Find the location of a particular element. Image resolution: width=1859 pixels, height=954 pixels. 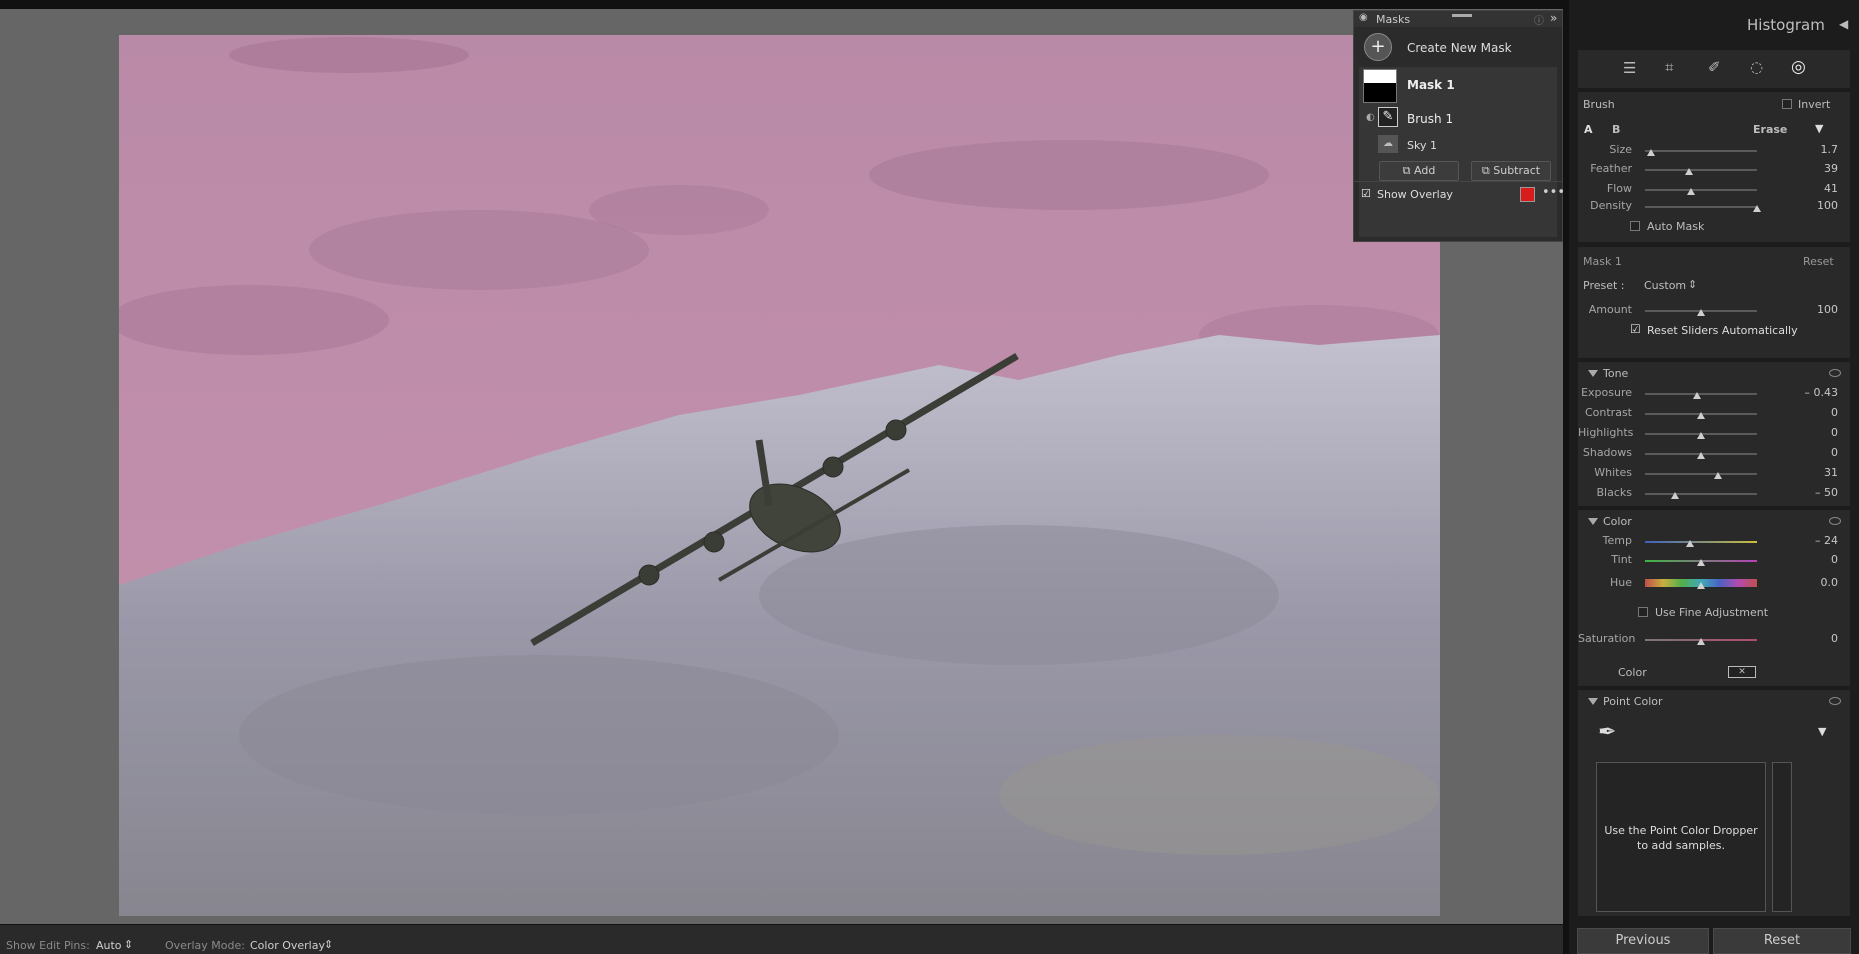

point-color-title: Point Color is located at coordinates (1633, 701).